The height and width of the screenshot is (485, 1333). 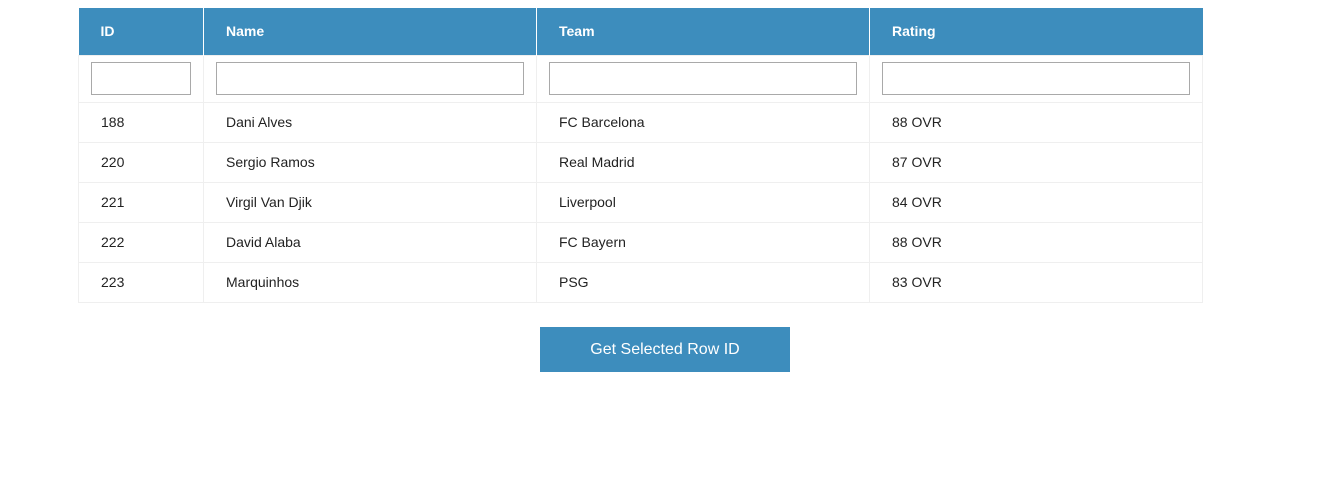 I want to click on cell-rating: 87 OVR, so click(x=1036, y=162).